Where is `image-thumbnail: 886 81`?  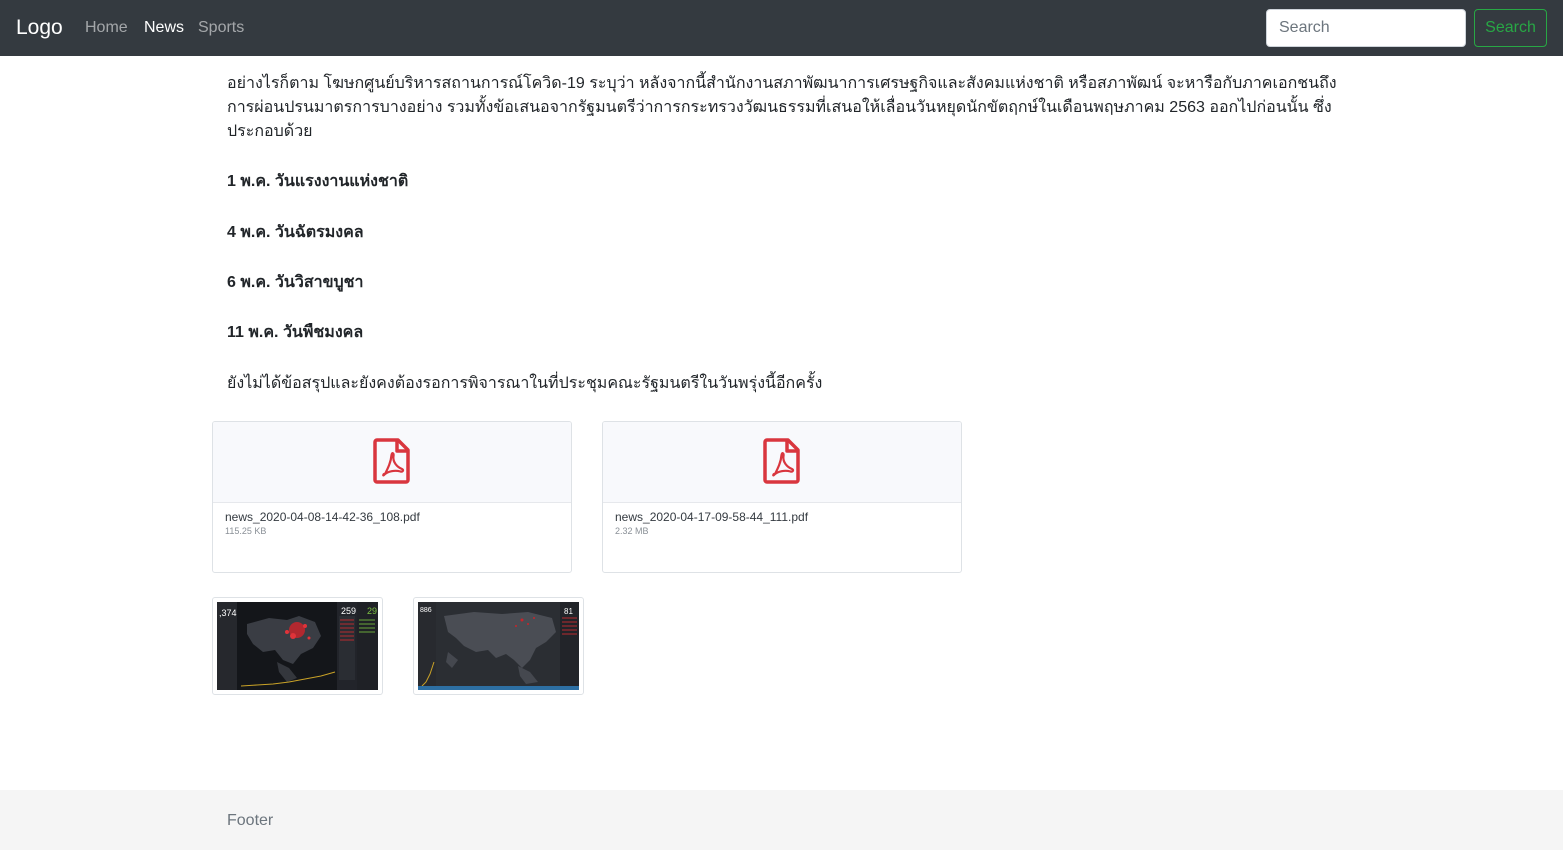 image-thumbnail: 886 81 is located at coordinates (498, 646).